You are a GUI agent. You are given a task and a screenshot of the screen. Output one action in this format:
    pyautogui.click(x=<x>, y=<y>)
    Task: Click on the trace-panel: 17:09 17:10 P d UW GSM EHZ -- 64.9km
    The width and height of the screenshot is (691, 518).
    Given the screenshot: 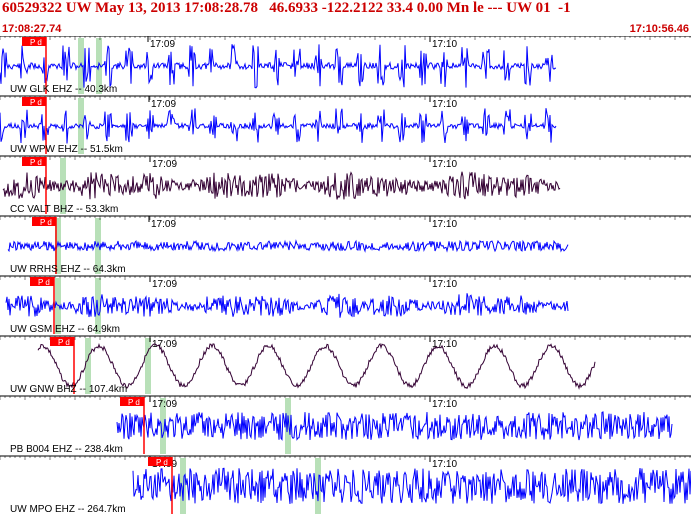 What is the action you would take?
    pyautogui.click(x=345, y=305)
    